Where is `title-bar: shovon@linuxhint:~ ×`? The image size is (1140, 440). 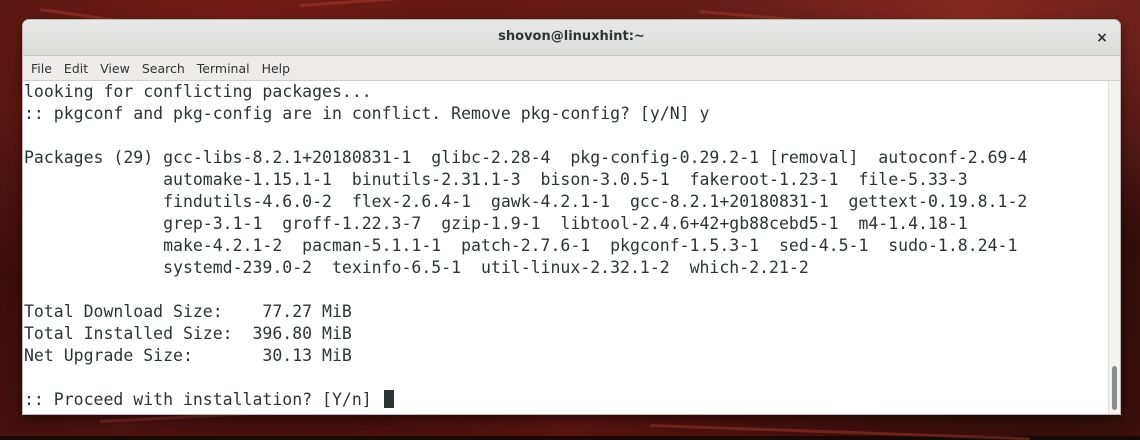 title-bar: shovon@linuxhint:~ × is located at coordinates (571, 38).